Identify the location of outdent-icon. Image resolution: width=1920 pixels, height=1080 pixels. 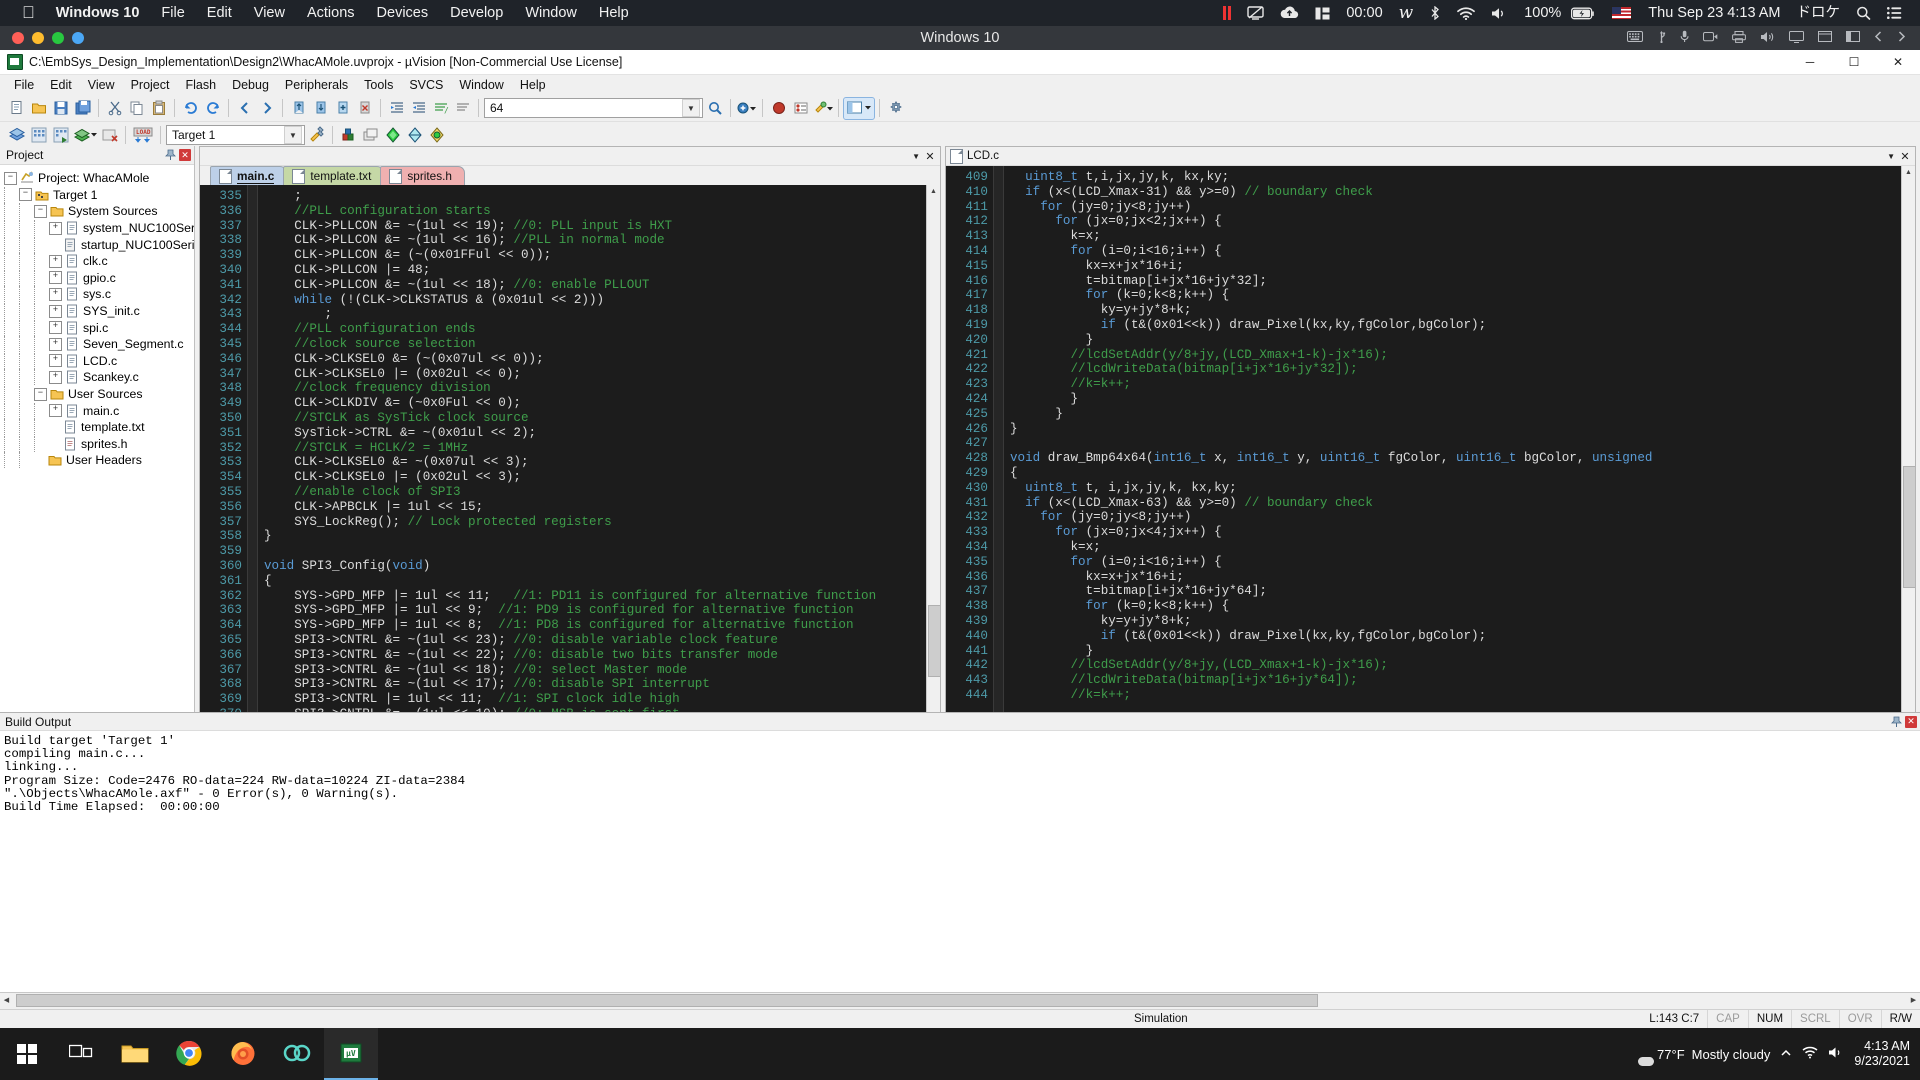
(418, 108).